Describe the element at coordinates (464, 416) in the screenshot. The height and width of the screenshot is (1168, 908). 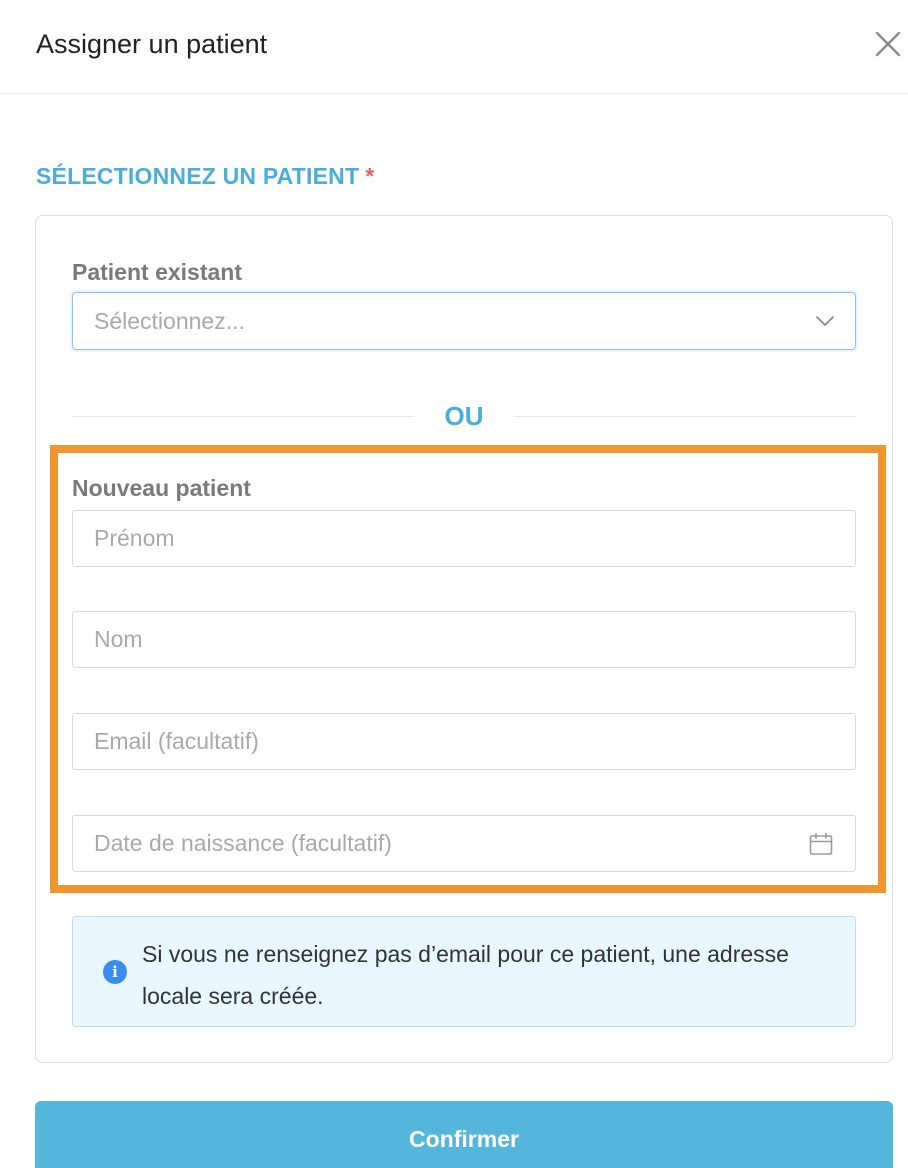
I see `divider-label: OU` at that location.